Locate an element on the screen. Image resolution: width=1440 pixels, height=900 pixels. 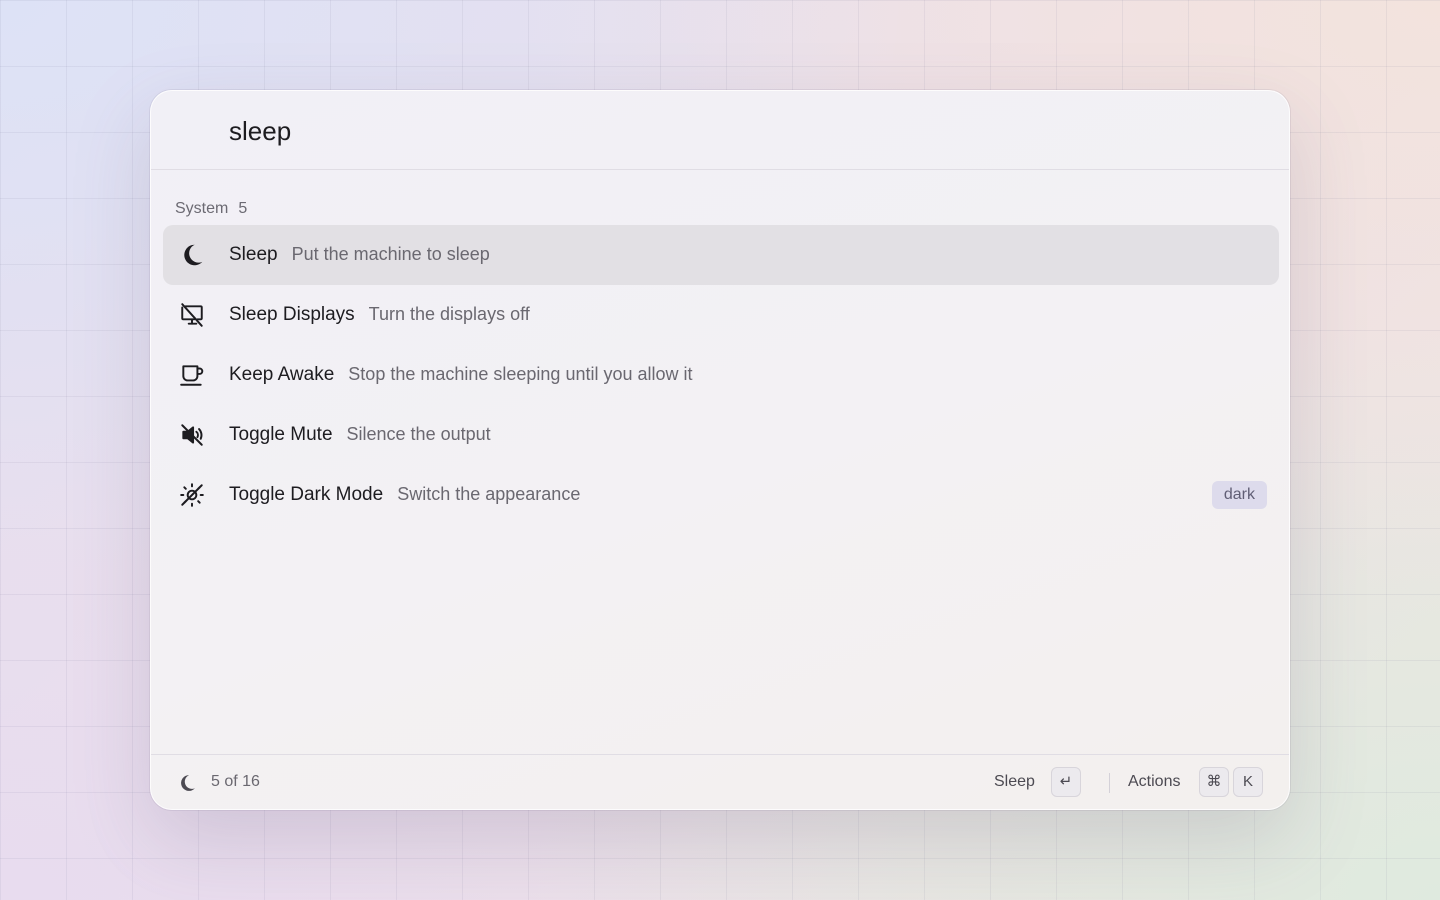
search-bar is located at coordinates (720, 130).